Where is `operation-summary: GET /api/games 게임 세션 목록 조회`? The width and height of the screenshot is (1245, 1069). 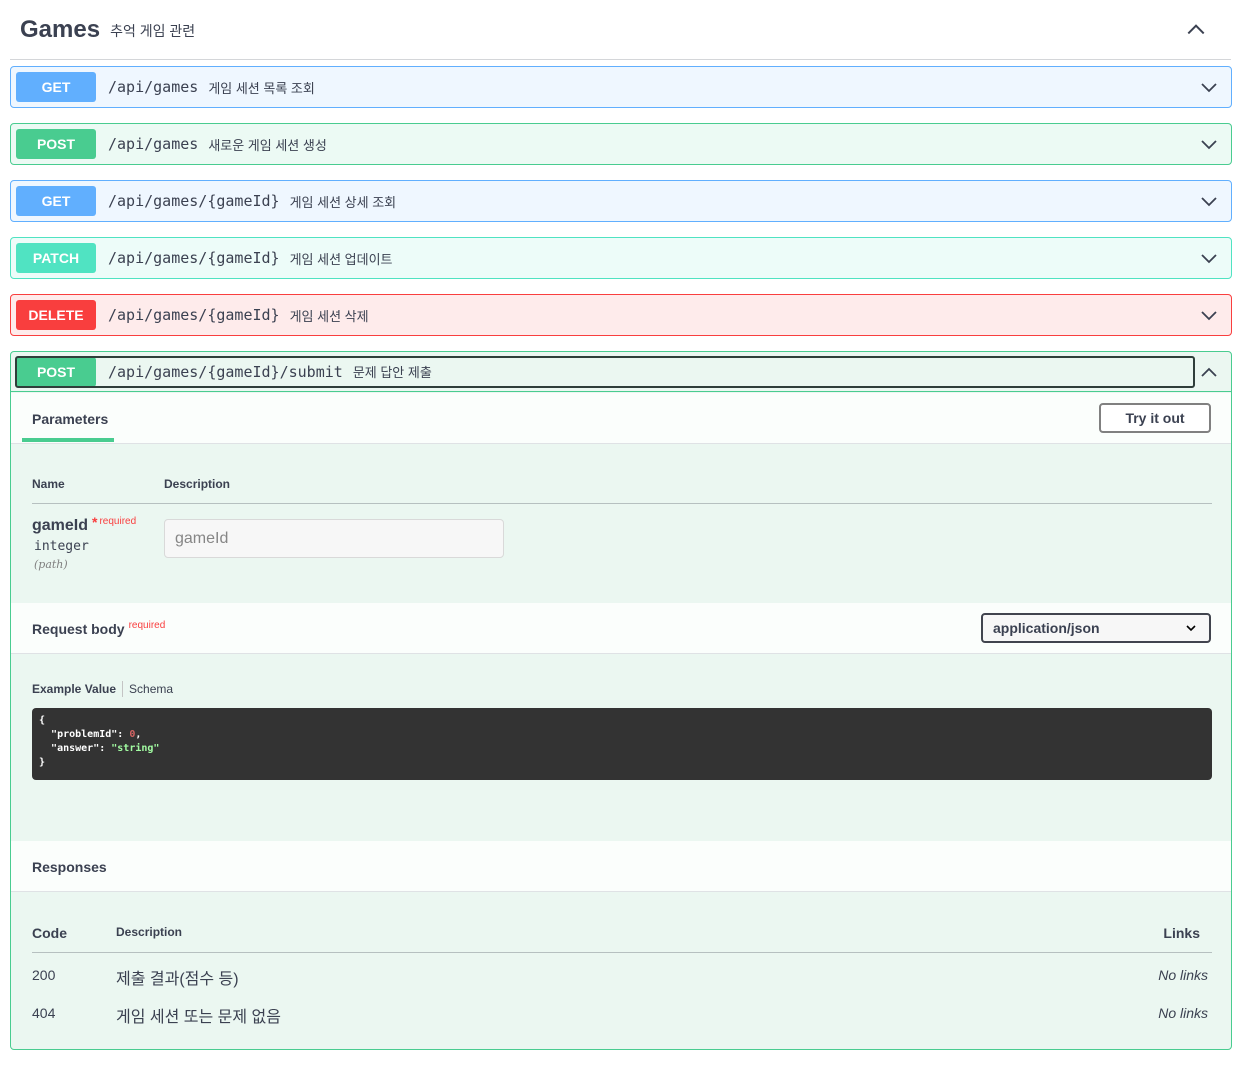 operation-summary: GET /api/games 게임 세션 목록 조회 is located at coordinates (621, 87).